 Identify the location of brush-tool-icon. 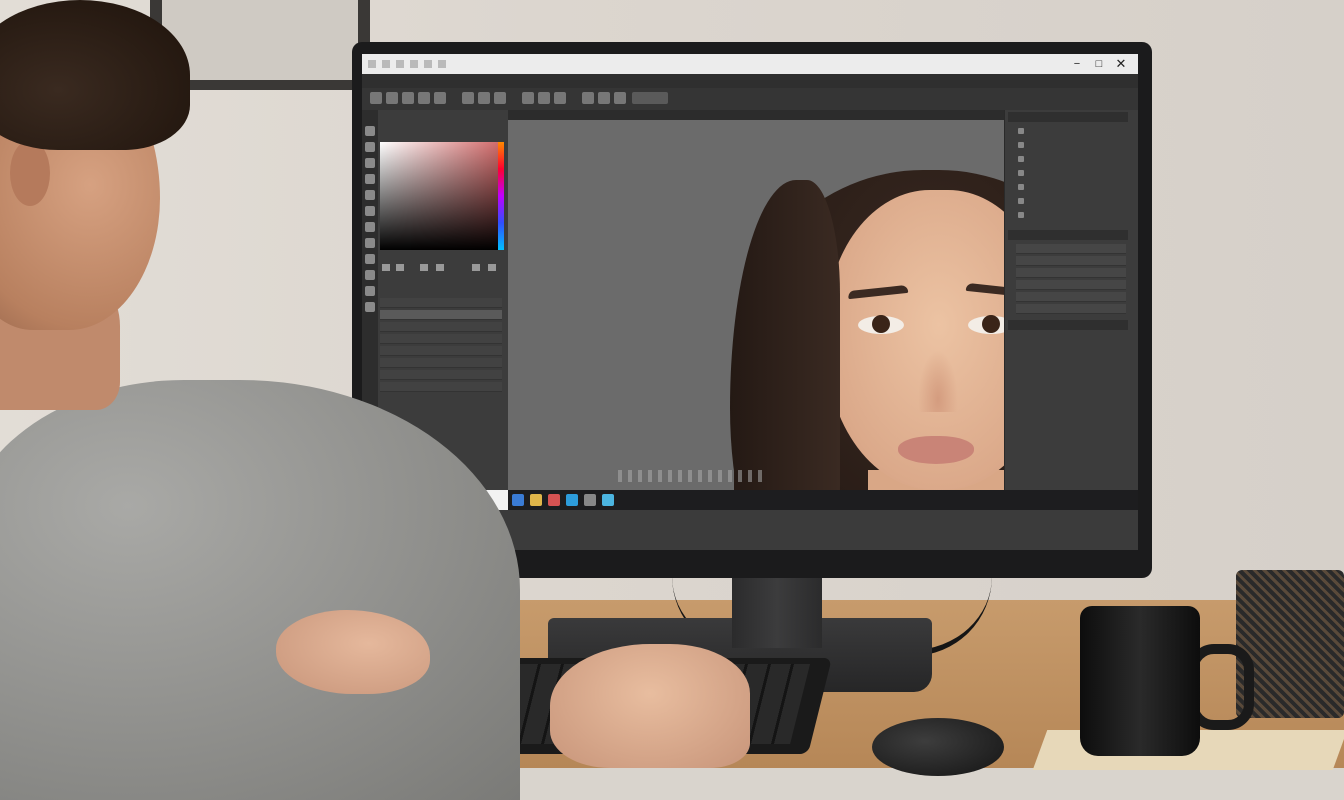
(440, 98).